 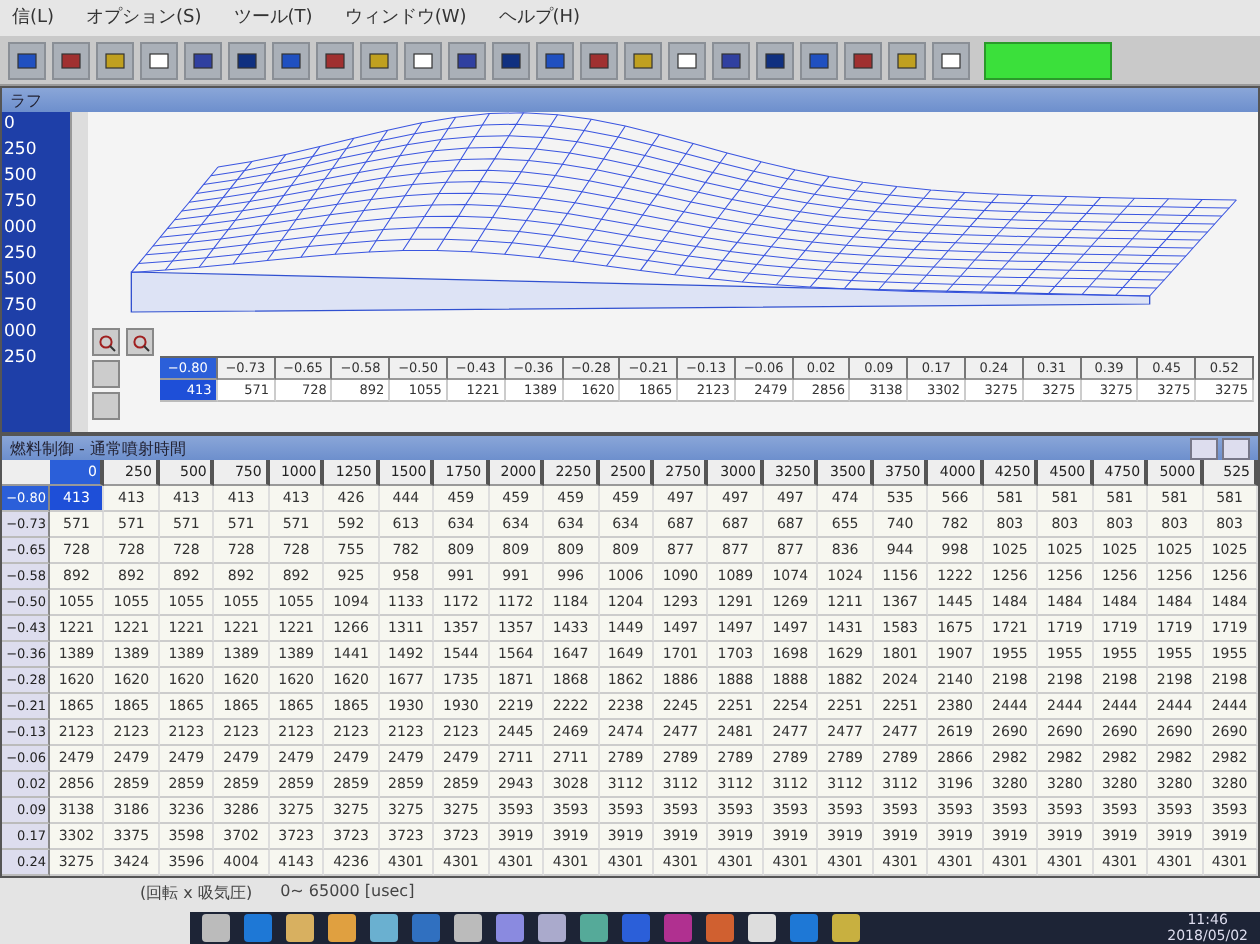 I want to click on menu-item: ウィンドウ(W), so click(x=405, y=18).